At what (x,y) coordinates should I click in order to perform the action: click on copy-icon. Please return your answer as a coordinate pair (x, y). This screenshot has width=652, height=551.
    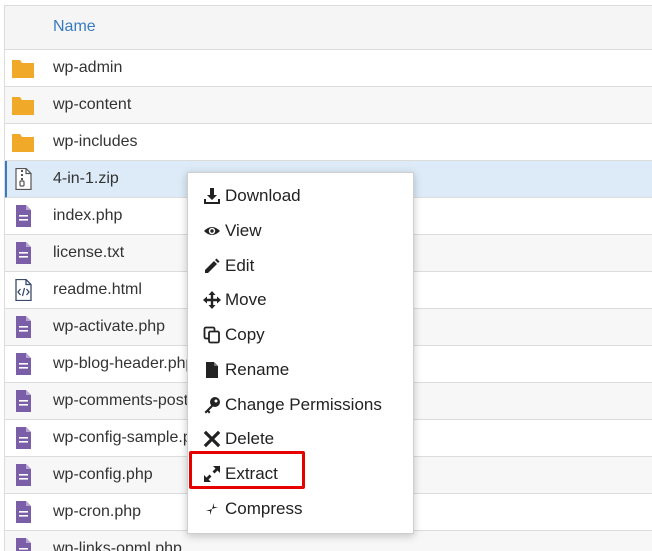
    Looking at the image, I should click on (212, 335).